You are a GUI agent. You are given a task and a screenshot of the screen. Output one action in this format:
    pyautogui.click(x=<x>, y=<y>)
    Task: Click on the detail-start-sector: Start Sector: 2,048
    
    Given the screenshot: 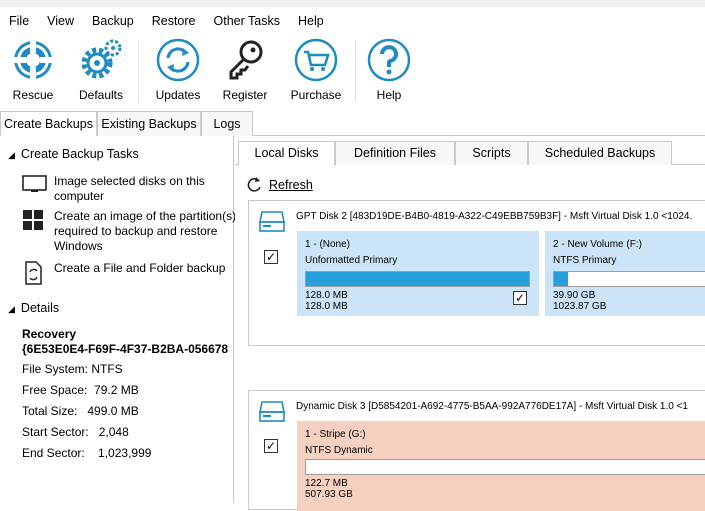 What is the action you would take?
    pyautogui.click(x=75, y=432)
    